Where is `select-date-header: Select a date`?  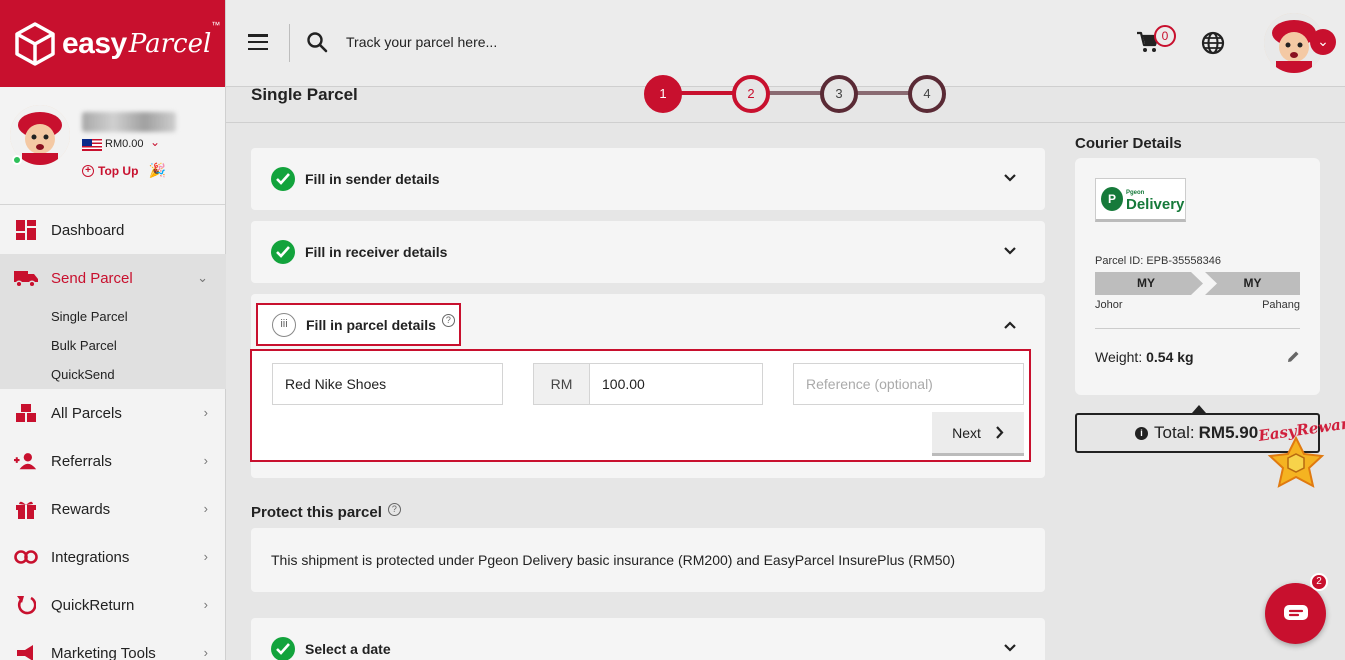 select-date-header: Select a date is located at coordinates (648, 639).